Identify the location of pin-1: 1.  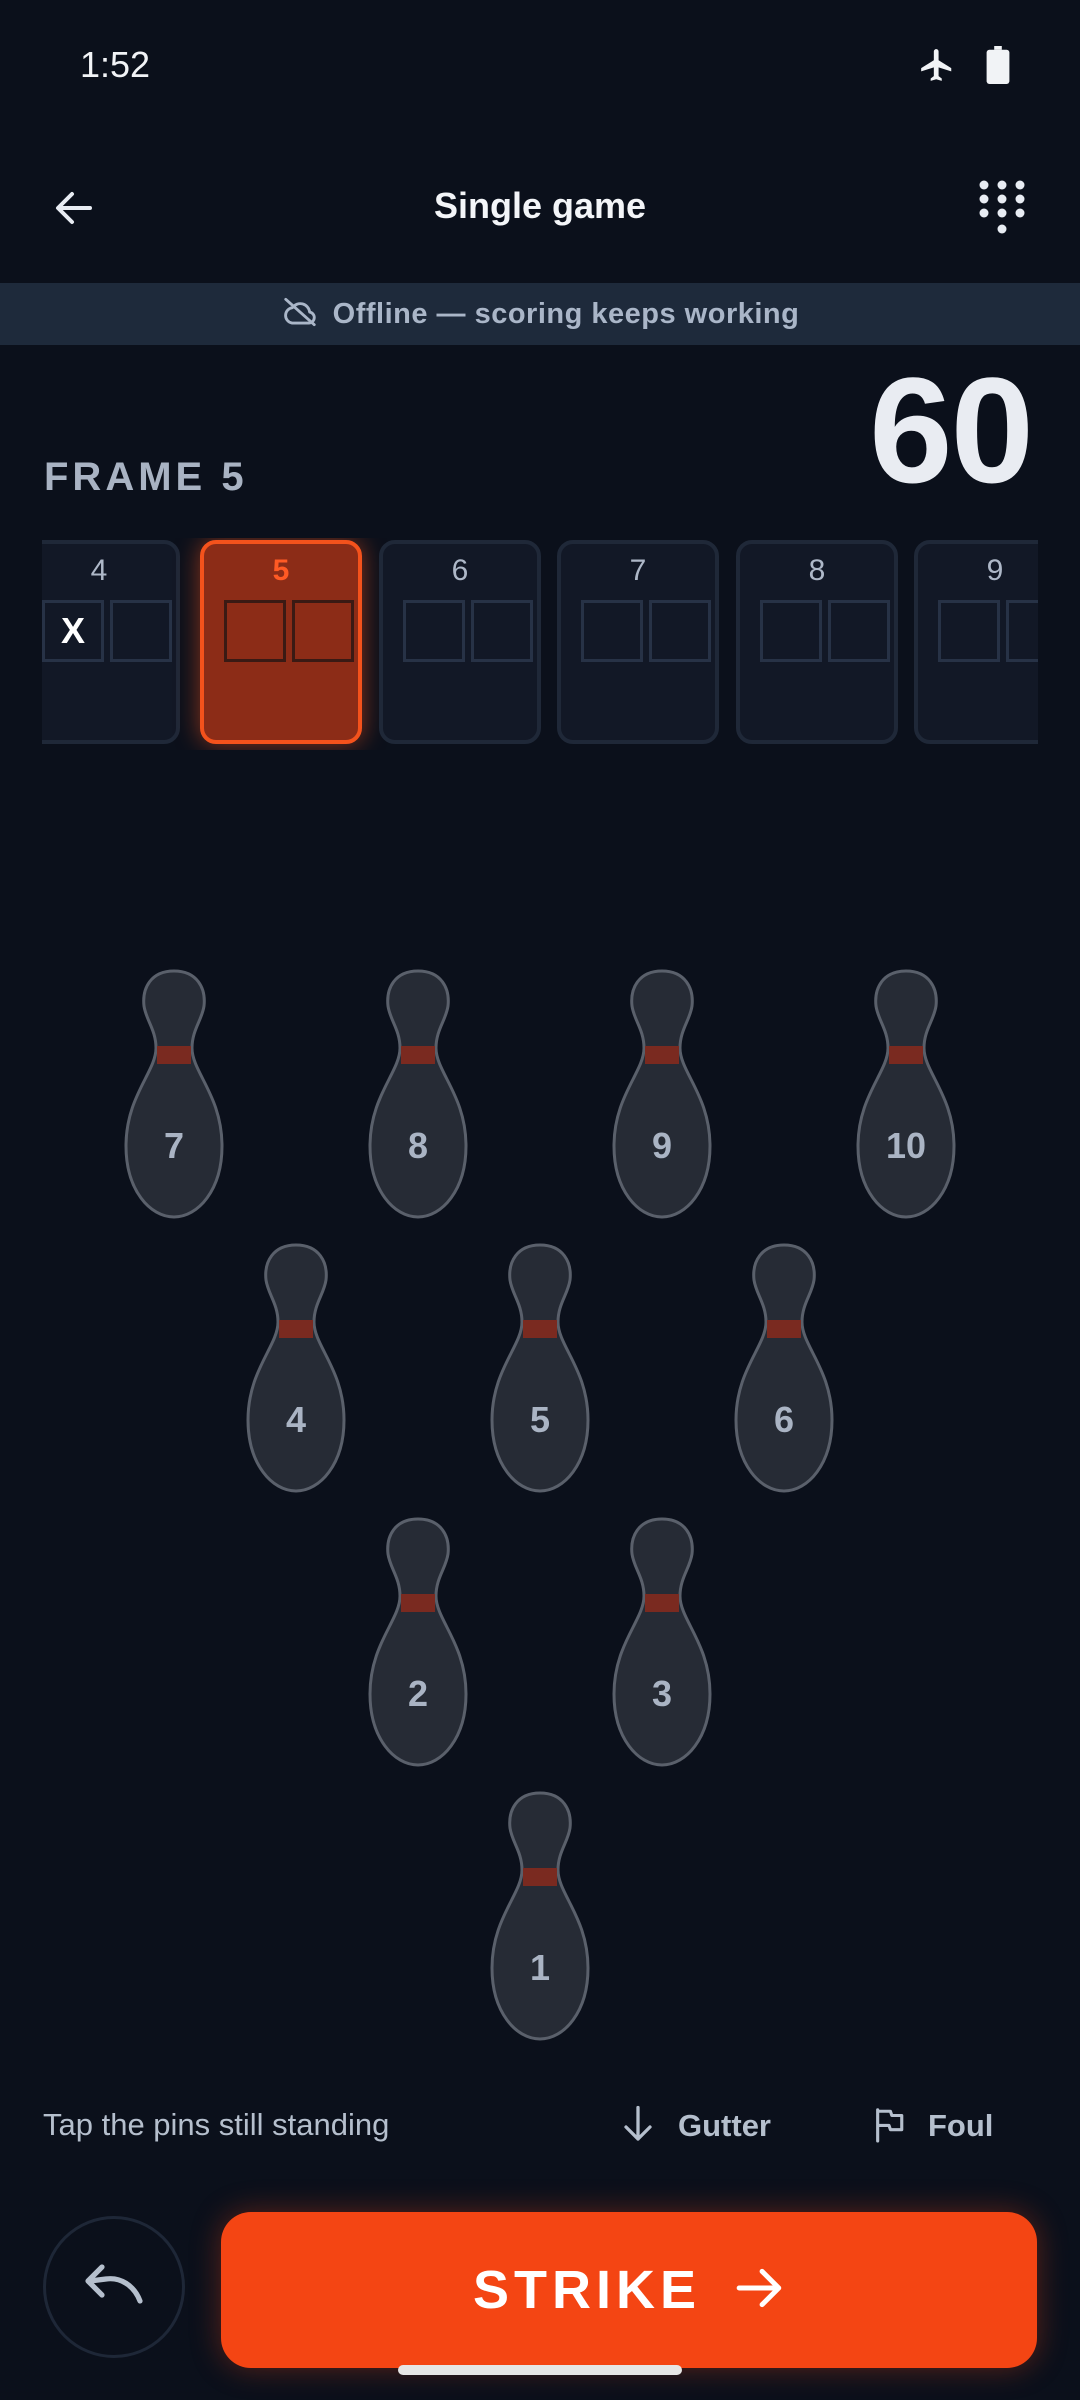
(540, 1916).